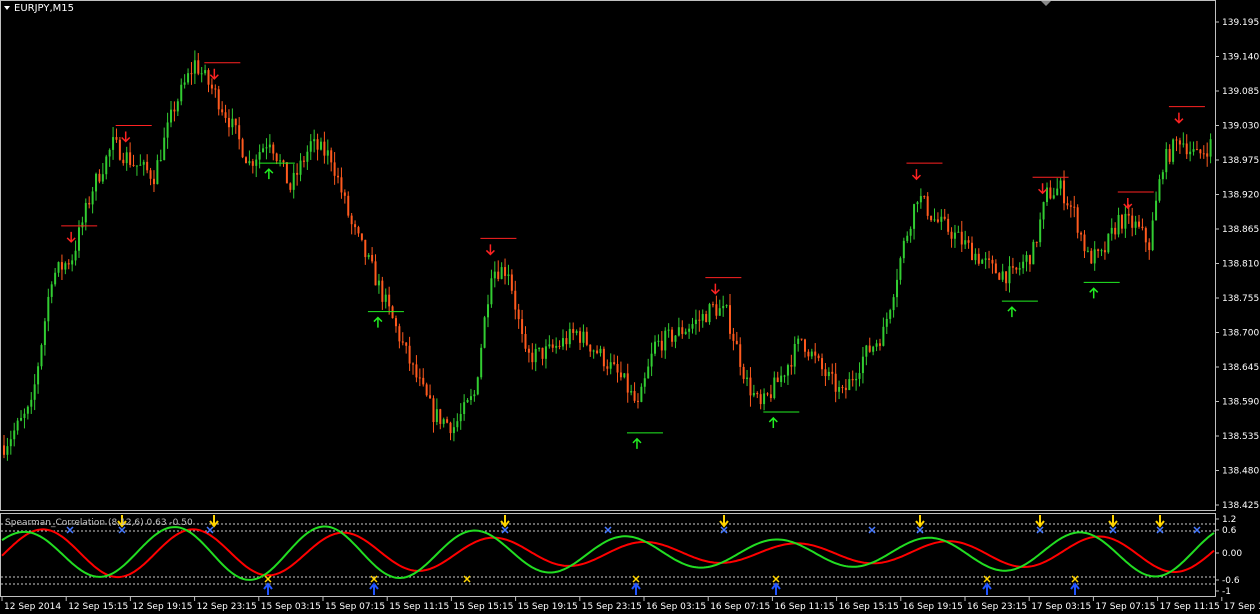 Image resolution: width=1260 pixels, height=614 pixels. I want to click on time-tick-label: 17 Sep 15:15, so click(1242, 607).